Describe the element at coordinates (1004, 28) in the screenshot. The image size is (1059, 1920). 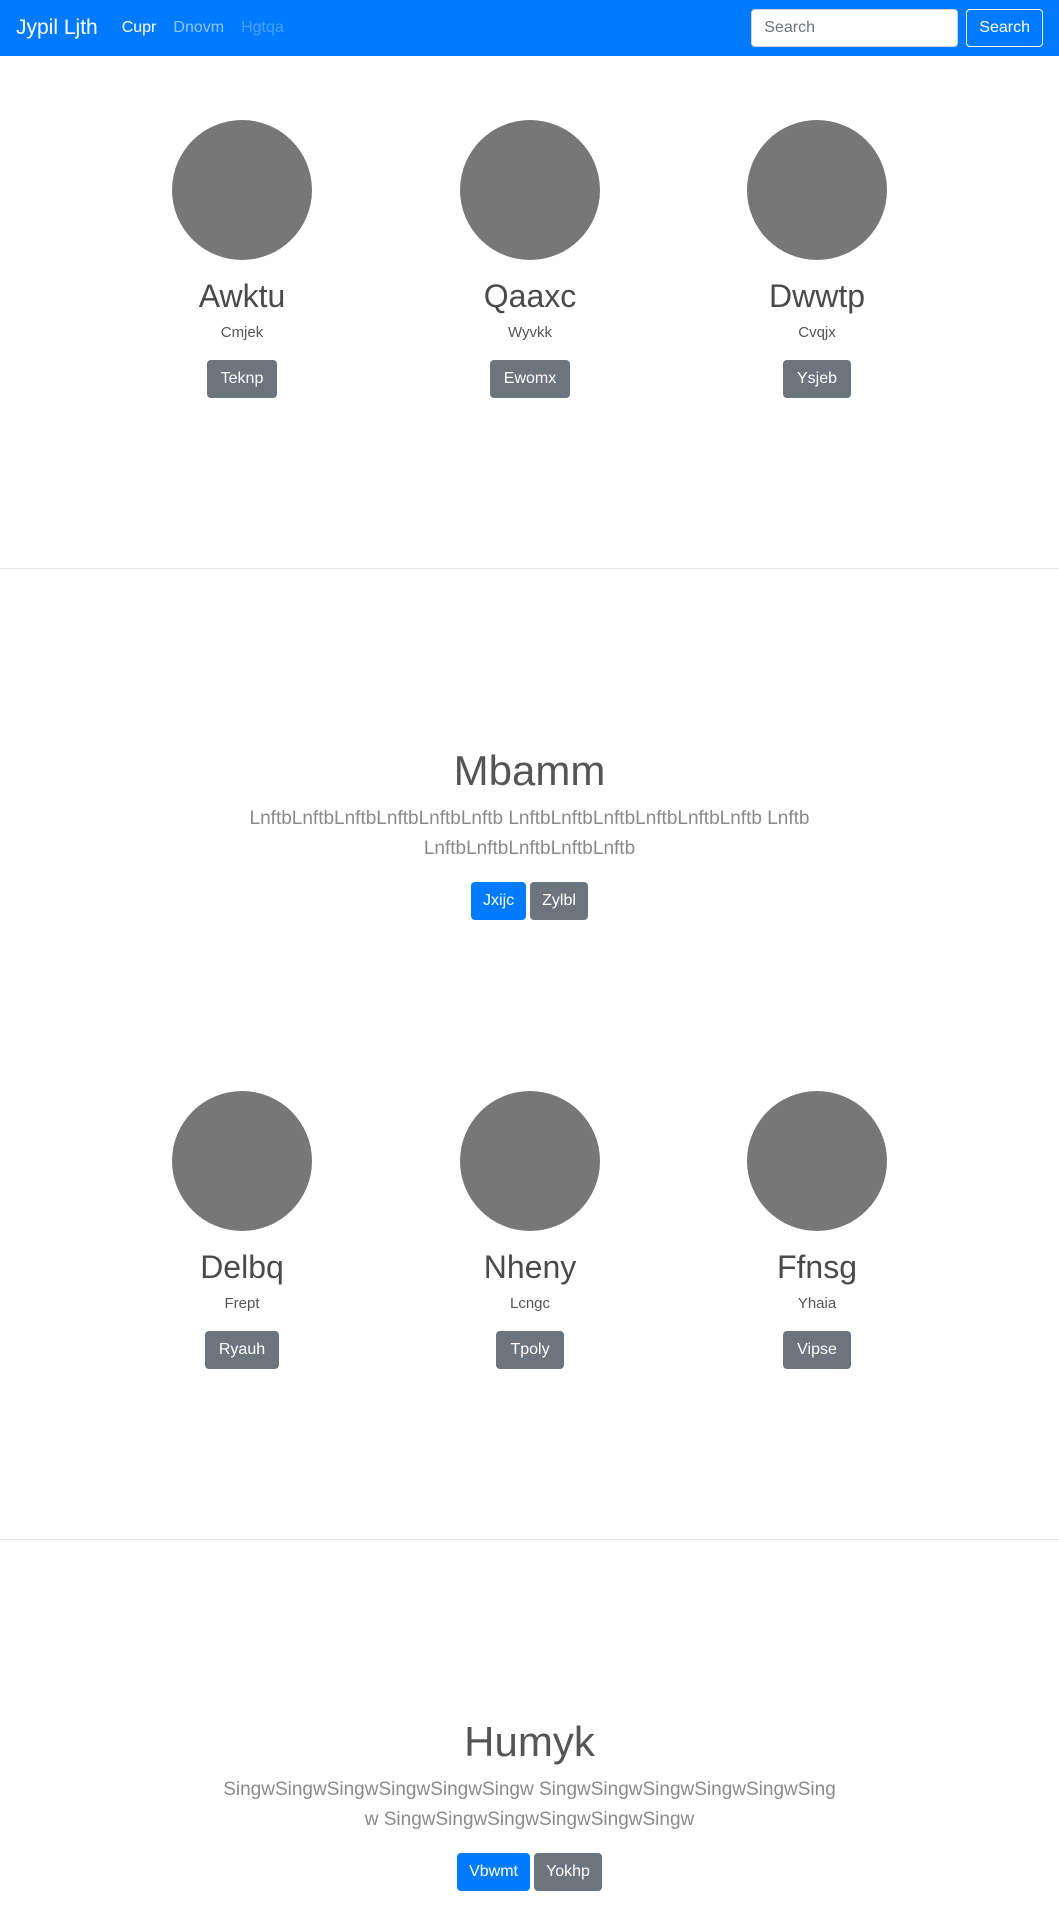
I see `search-button: Search` at that location.